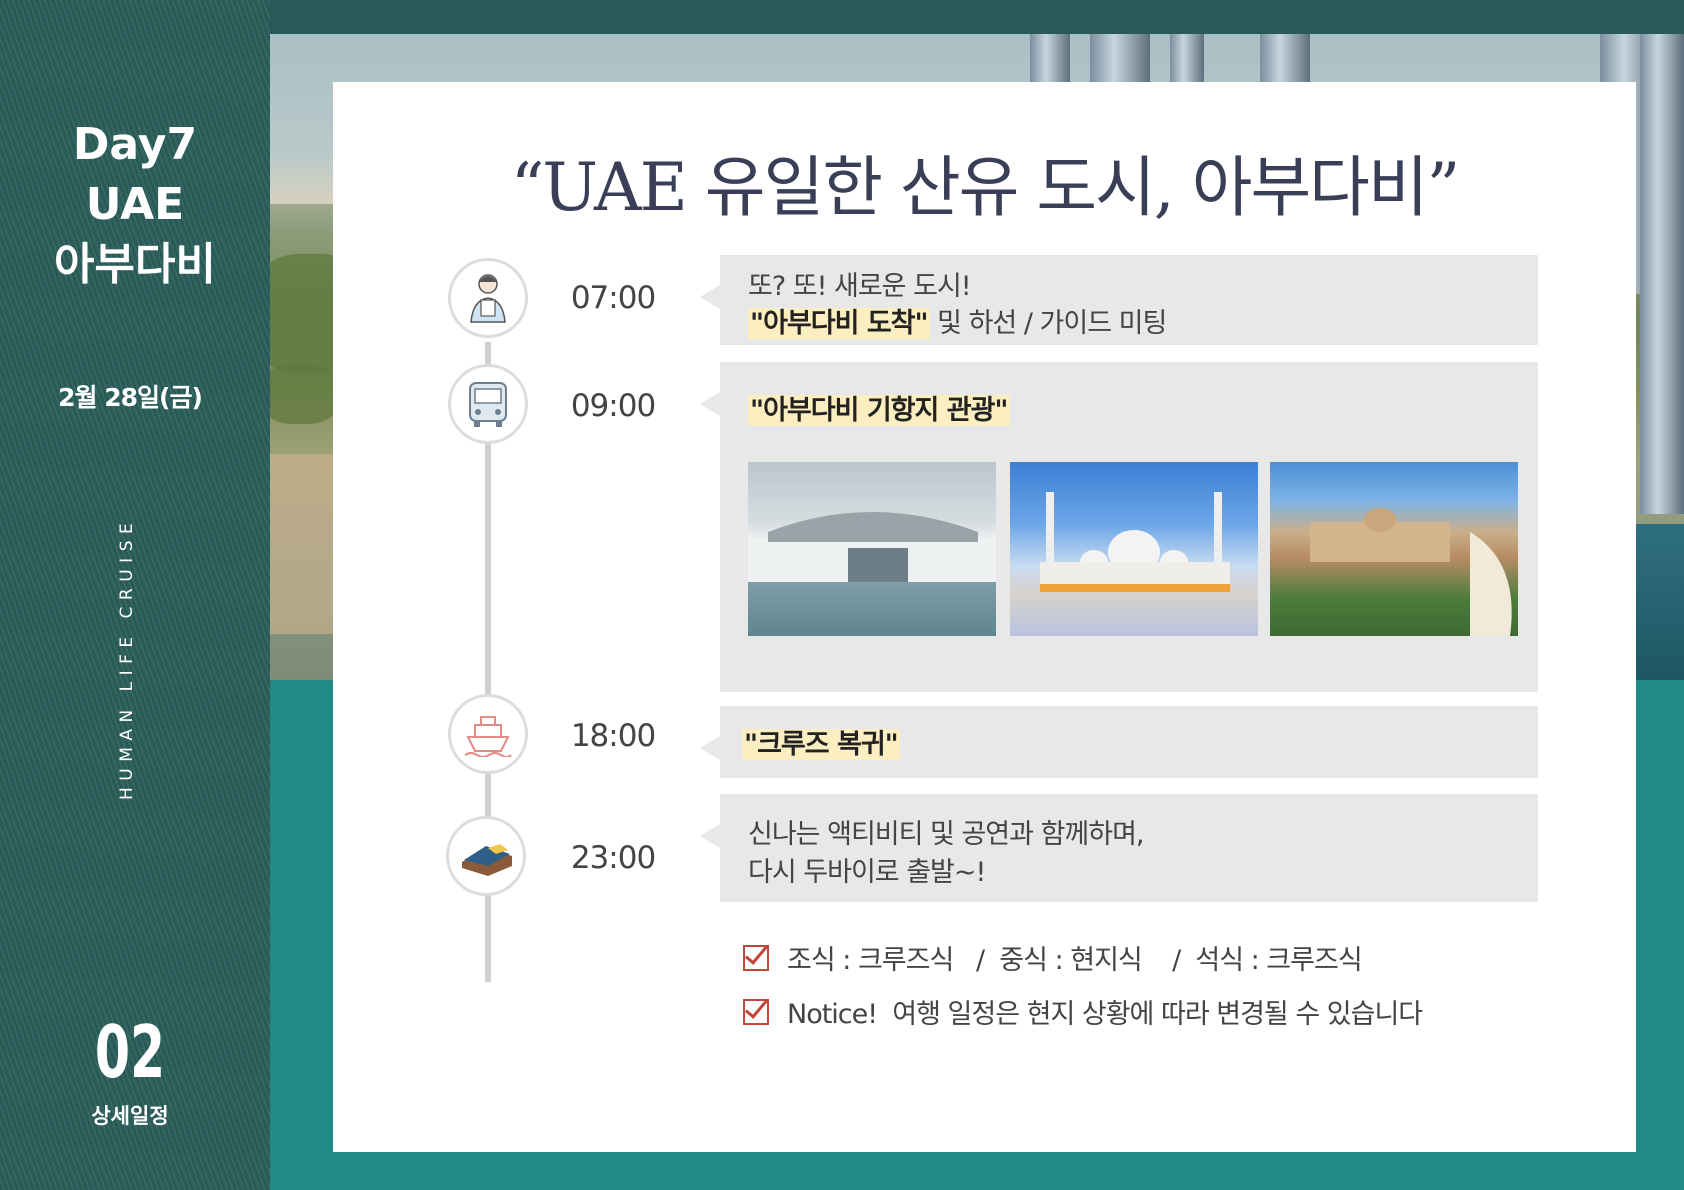  What do you see at coordinates (1134, 549) in the screenshot?
I see `sheikh-zayed-mosque-photo` at bounding box center [1134, 549].